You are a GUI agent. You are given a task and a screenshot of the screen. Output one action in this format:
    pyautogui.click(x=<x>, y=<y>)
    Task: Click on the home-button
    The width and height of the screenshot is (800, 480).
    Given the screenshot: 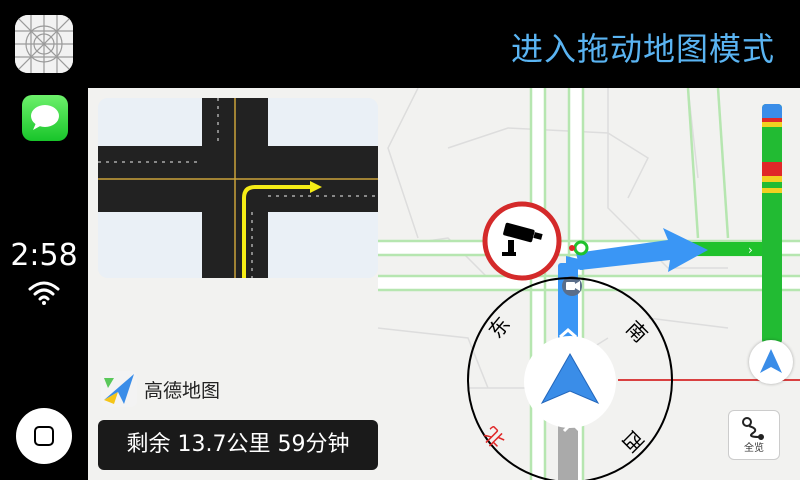 What is the action you would take?
    pyautogui.click(x=44, y=436)
    